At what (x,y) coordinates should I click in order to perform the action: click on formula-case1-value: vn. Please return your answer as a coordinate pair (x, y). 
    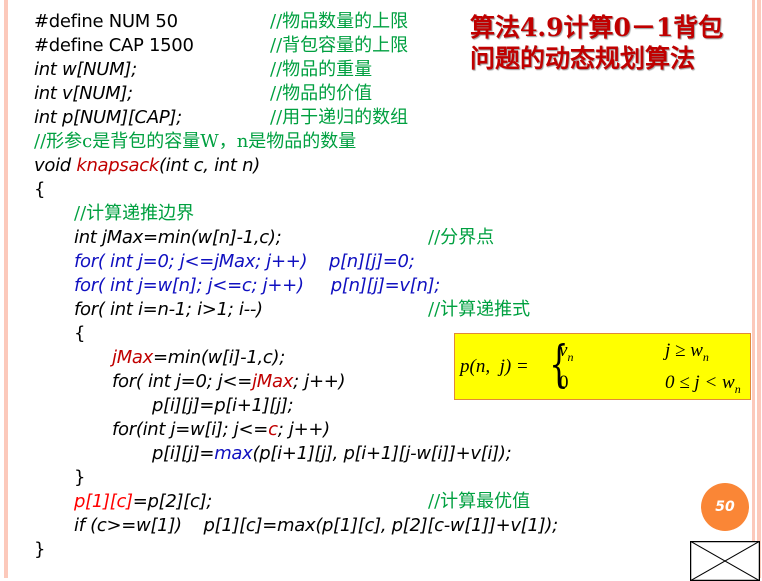
    Looking at the image, I should click on (566, 352).